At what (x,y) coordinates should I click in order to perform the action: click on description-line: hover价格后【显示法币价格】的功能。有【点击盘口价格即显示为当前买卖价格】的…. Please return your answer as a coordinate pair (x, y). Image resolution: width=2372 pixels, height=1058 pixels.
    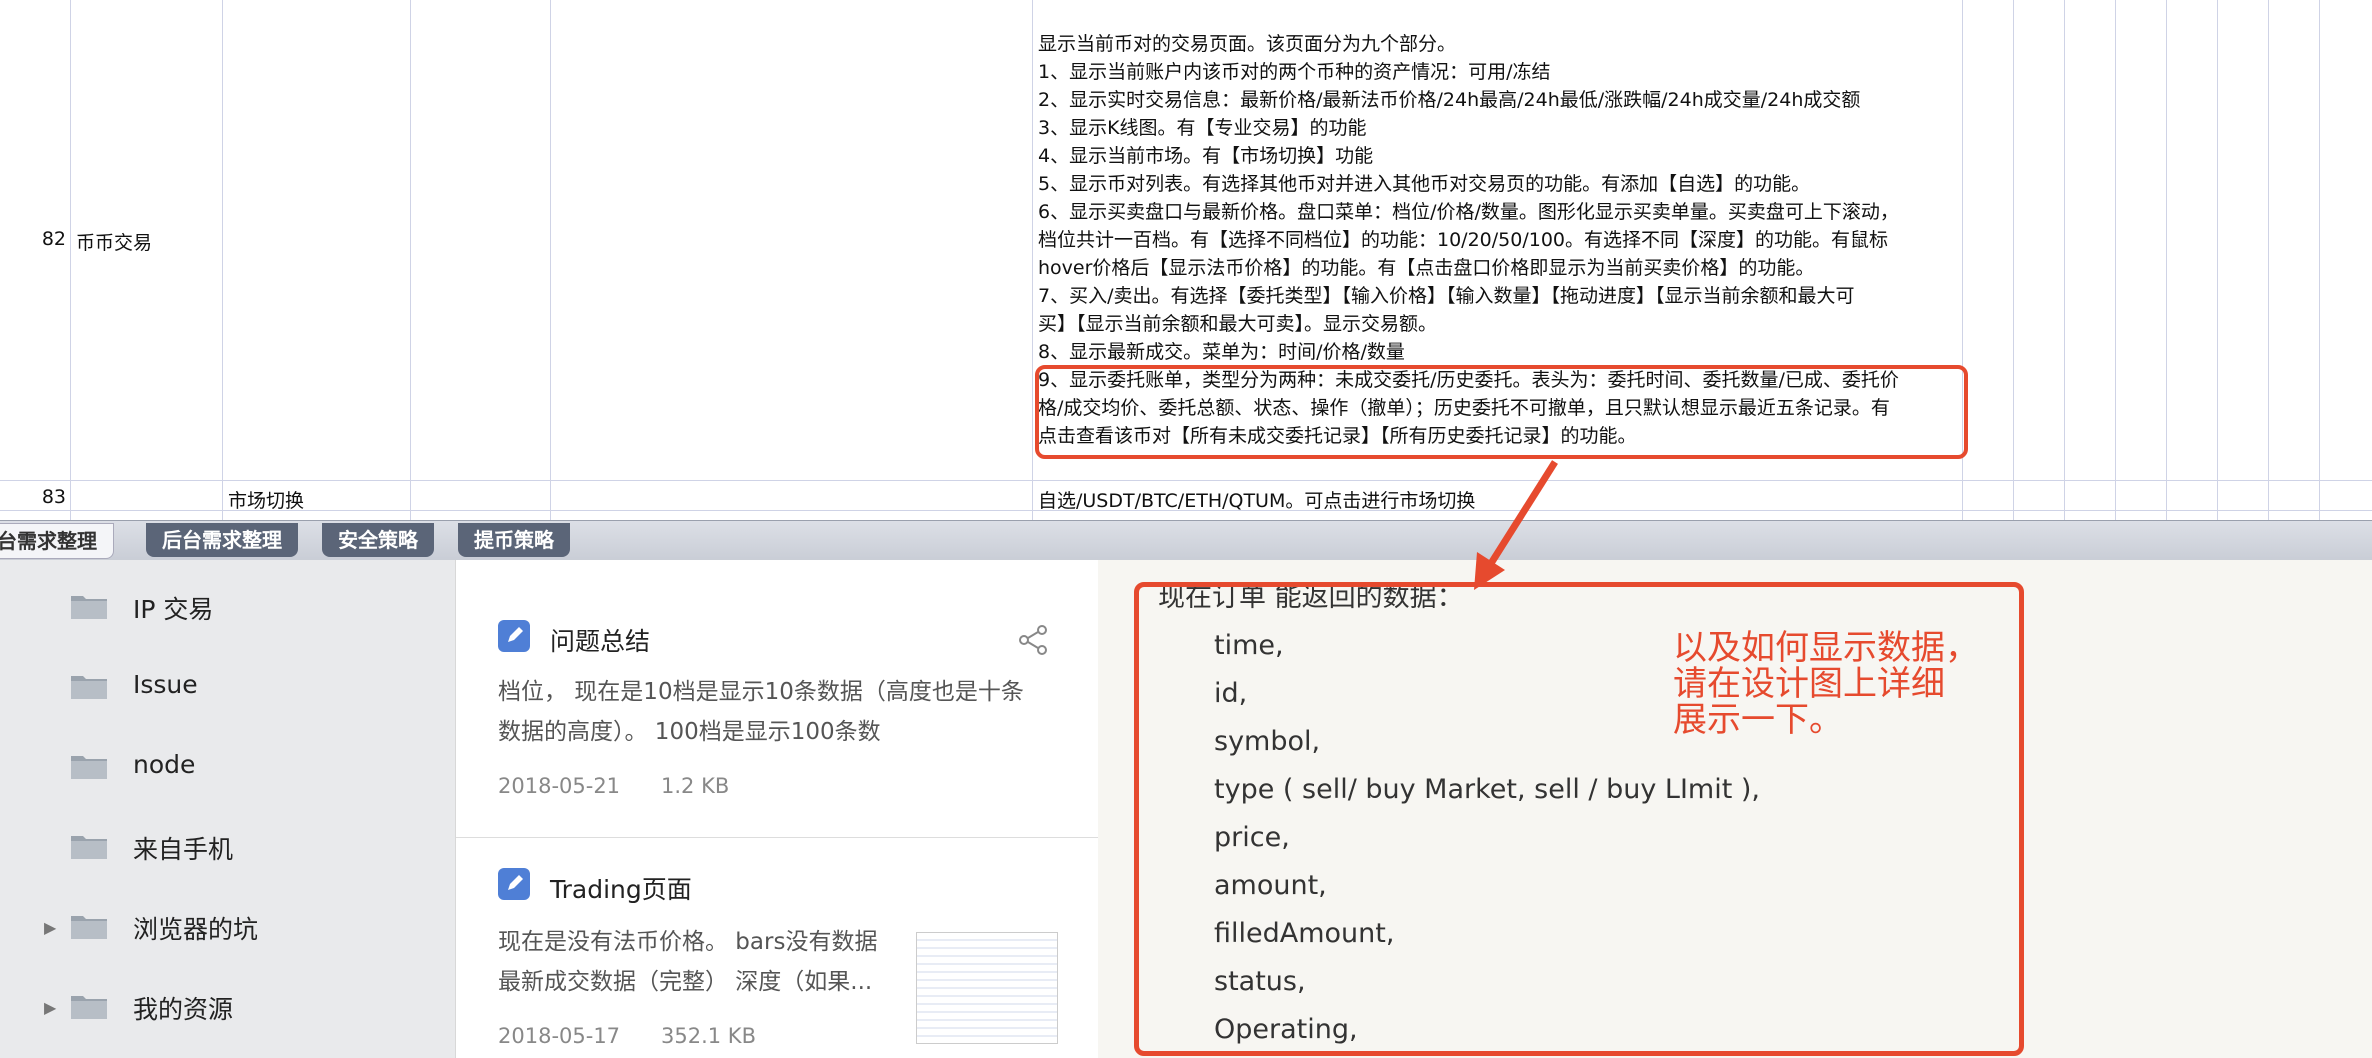
    Looking at the image, I should click on (1426, 268).